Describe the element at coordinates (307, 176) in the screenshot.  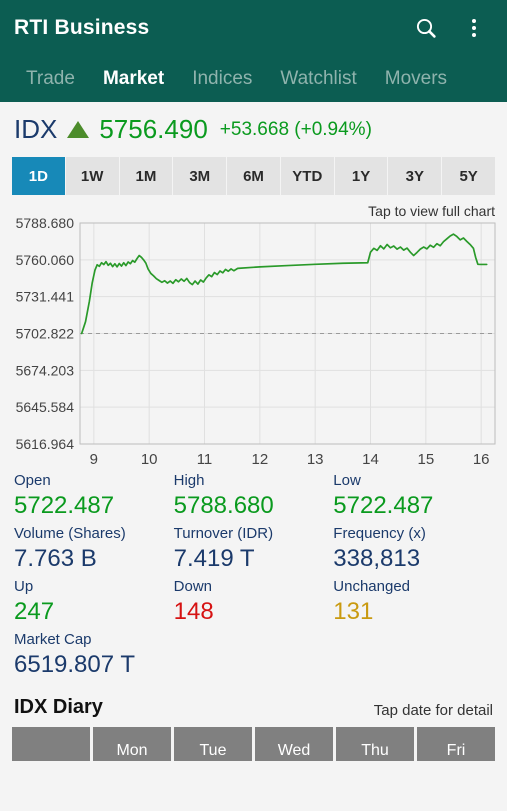
I see `period-ytd: YTD` at that location.